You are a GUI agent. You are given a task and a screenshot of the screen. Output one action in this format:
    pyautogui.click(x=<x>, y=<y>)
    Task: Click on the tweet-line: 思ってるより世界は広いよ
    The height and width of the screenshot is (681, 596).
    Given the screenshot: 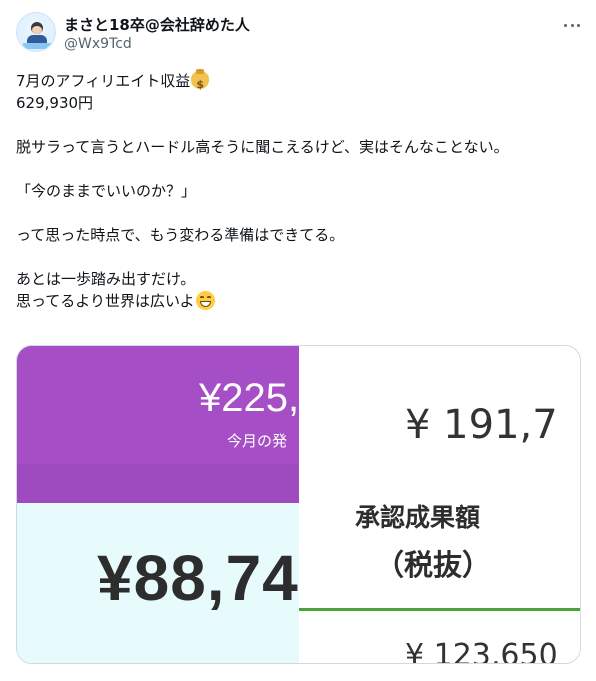 What is the action you would take?
    pyautogui.click(x=296, y=301)
    